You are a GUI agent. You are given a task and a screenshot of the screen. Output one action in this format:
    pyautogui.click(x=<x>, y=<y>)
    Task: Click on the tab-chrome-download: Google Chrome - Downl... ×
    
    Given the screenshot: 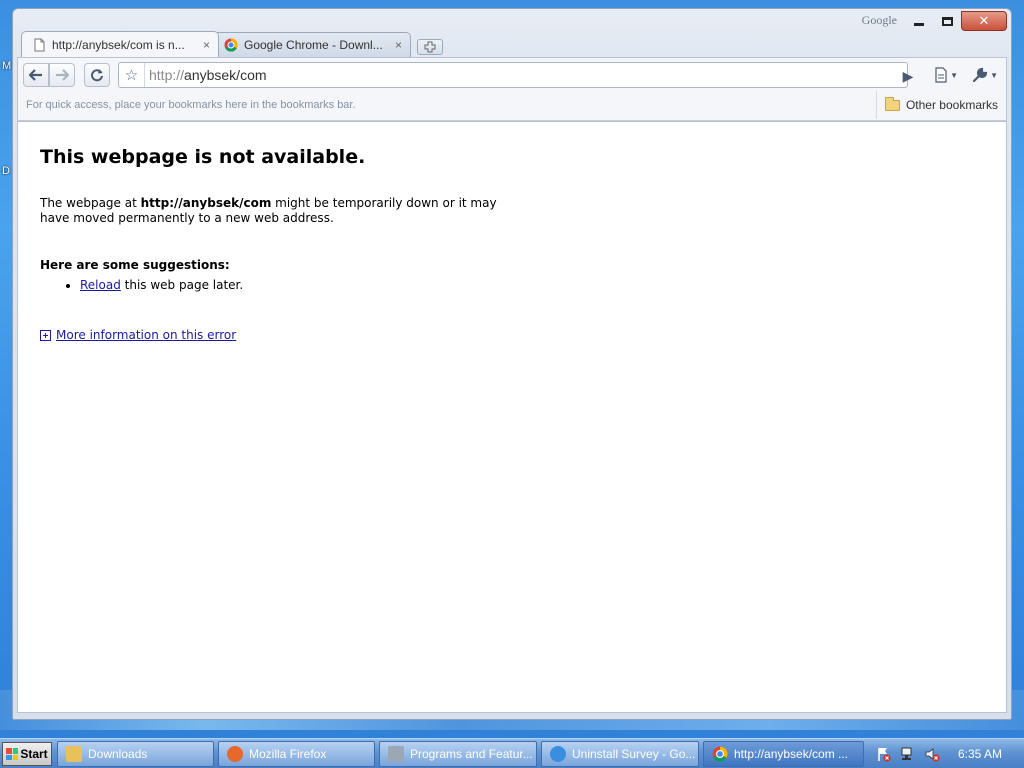 What is the action you would take?
    pyautogui.click(x=312, y=44)
    